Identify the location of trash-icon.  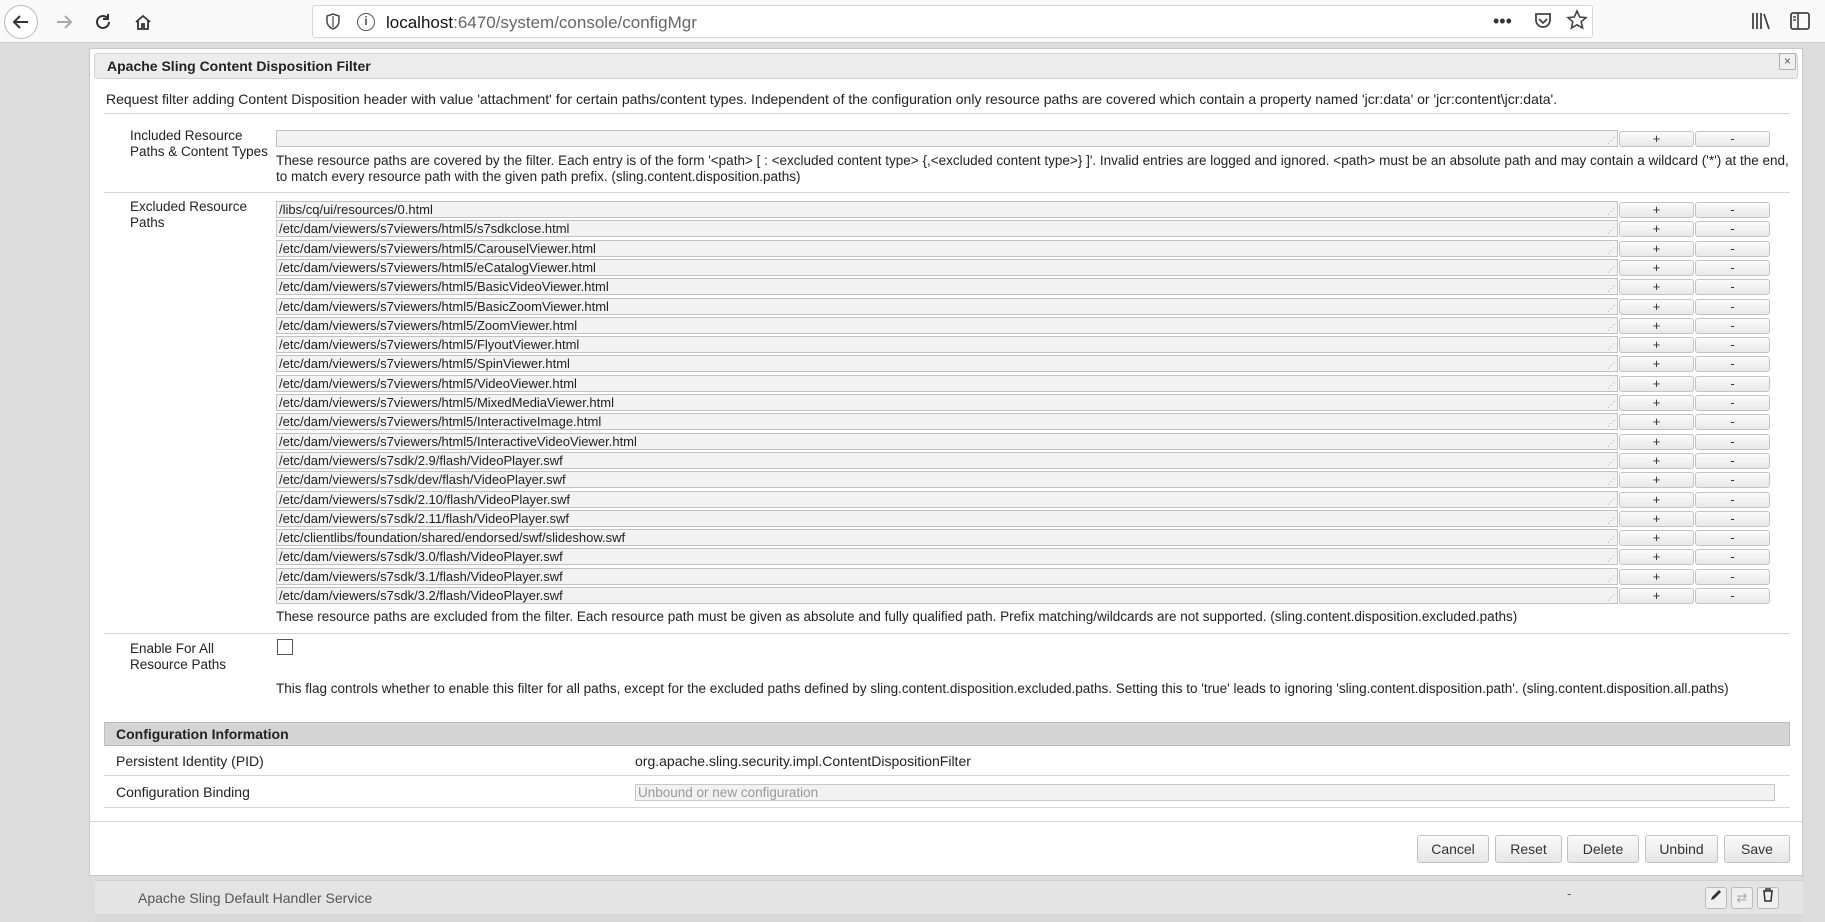
(1768, 898).